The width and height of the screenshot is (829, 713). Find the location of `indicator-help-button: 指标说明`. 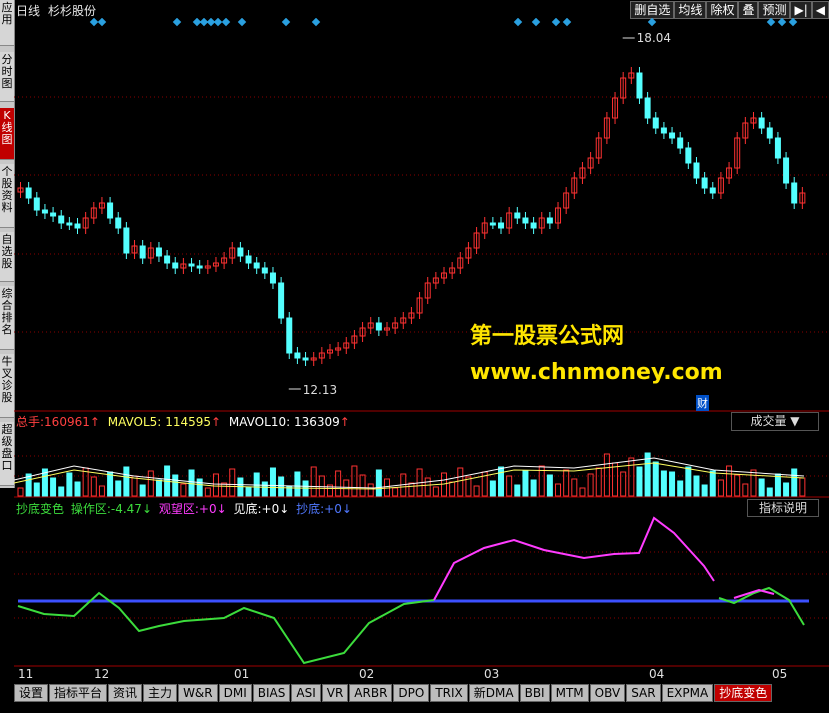

indicator-help-button: 指标说明 is located at coordinates (783, 508).